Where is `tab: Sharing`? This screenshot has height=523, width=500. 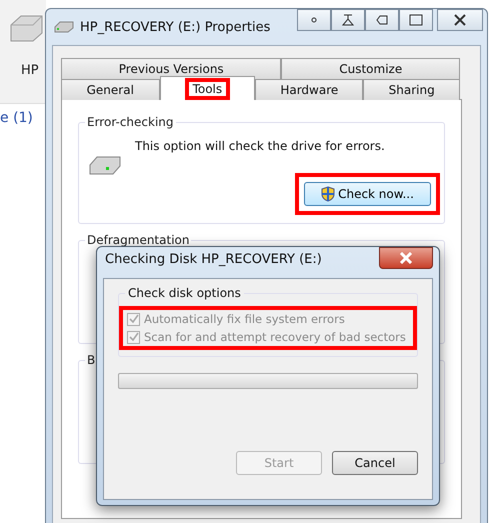
tab: Sharing is located at coordinates (411, 89).